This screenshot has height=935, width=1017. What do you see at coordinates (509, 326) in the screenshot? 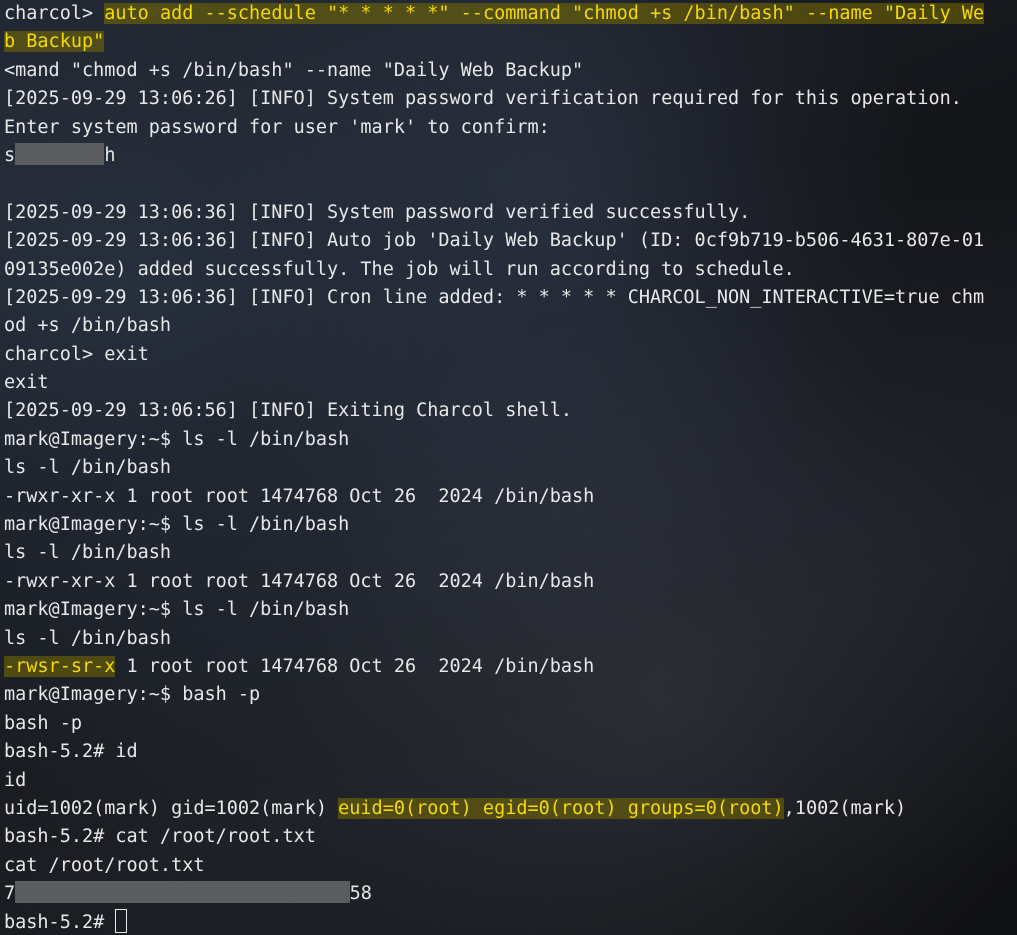
I see `terminal-line: od +s /bin/bash` at bounding box center [509, 326].